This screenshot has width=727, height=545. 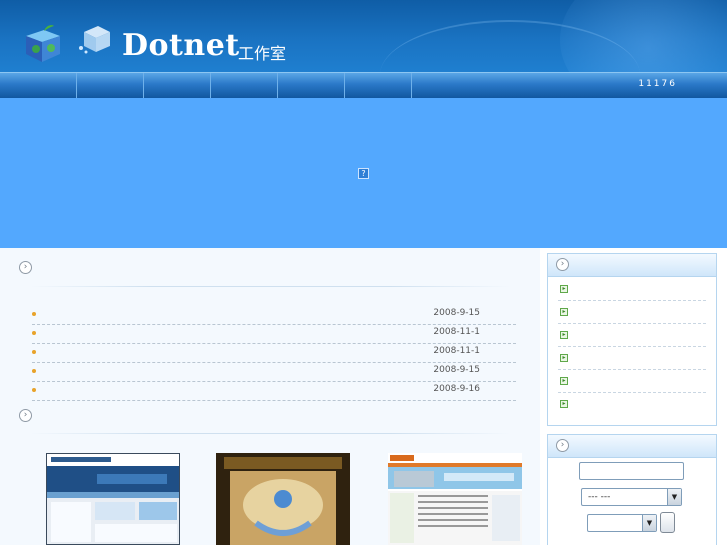 What do you see at coordinates (363, 36) in the screenshot?
I see `site-header: Dotnet 工作室` at bounding box center [363, 36].